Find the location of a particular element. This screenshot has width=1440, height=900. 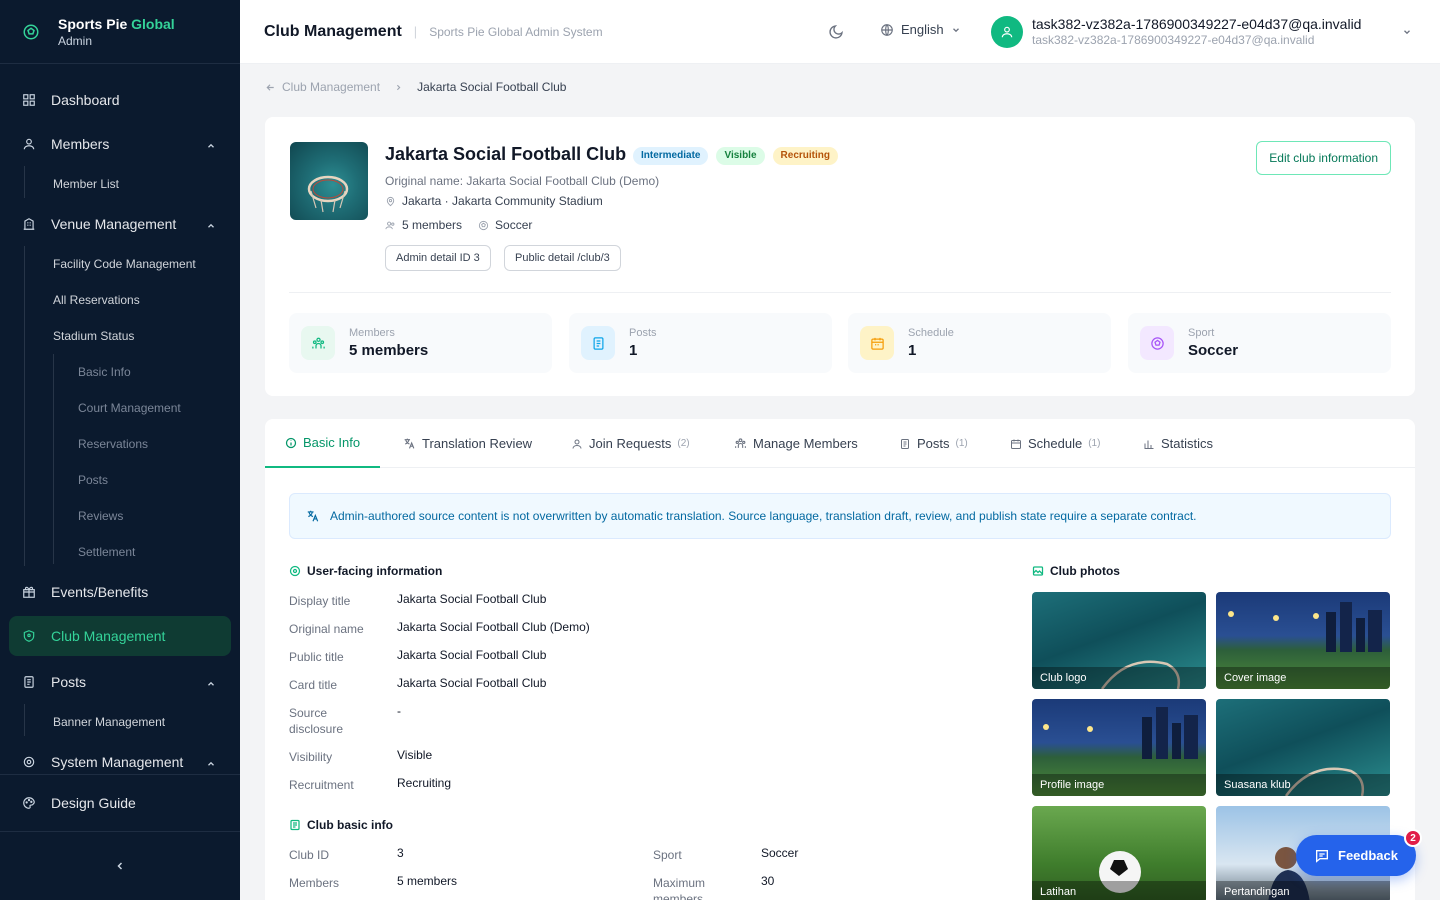

photo-cover-image: Cover image is located at coordinates (1303, 640).